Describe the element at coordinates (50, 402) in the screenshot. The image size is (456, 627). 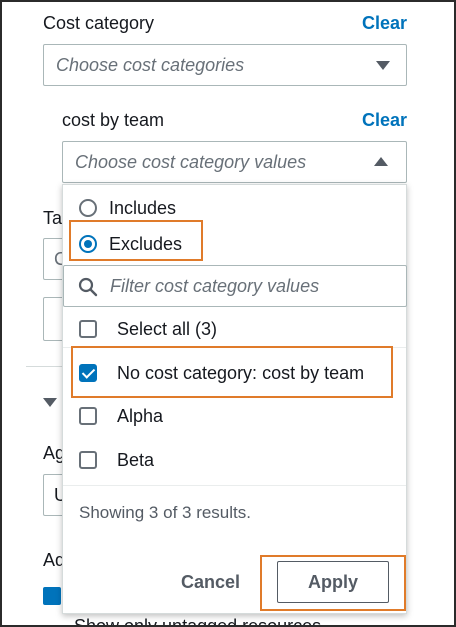
I see `expand-triangle-icon` at that location.